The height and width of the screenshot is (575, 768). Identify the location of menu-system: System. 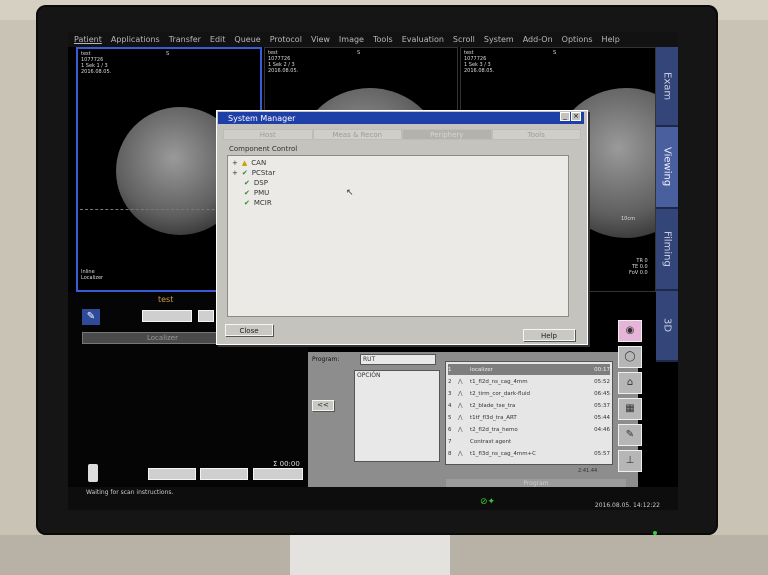
(499, 39).